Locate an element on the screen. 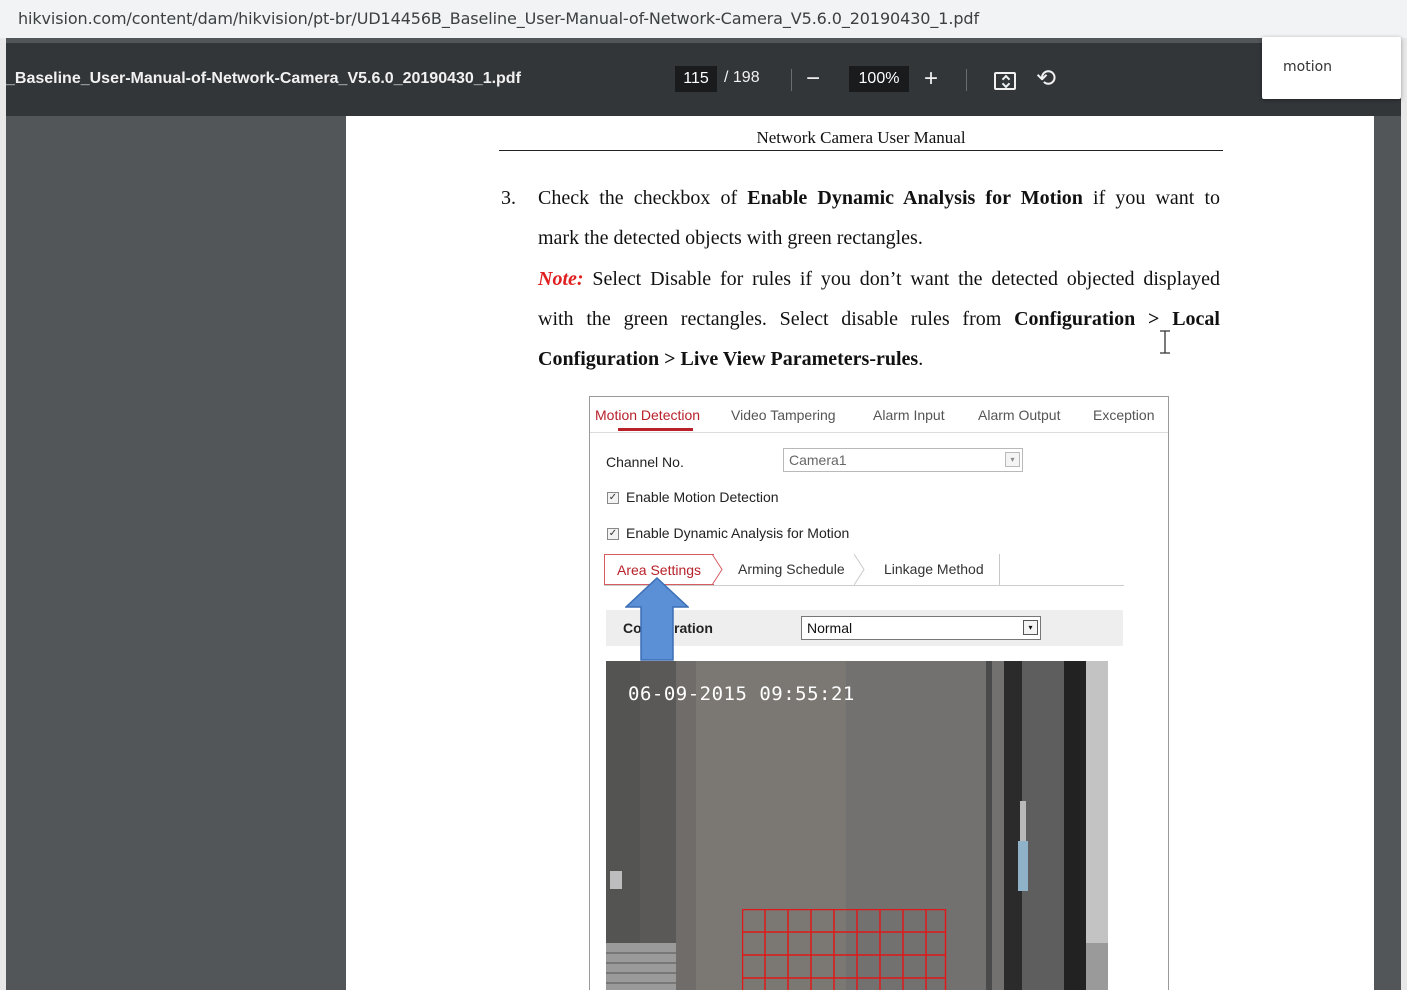 The width and height of the screenshot is (1407, 990). arrow-up-icon is located at coordinates (657, 619).